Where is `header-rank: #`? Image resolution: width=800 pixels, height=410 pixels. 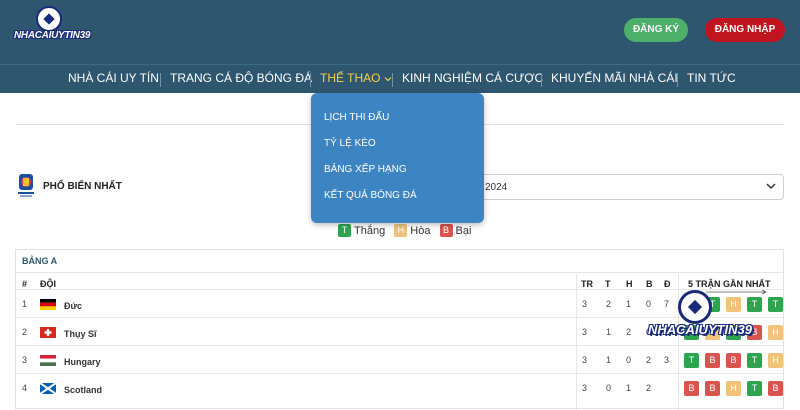 header-rank: # is located at coordinates (25, 284).